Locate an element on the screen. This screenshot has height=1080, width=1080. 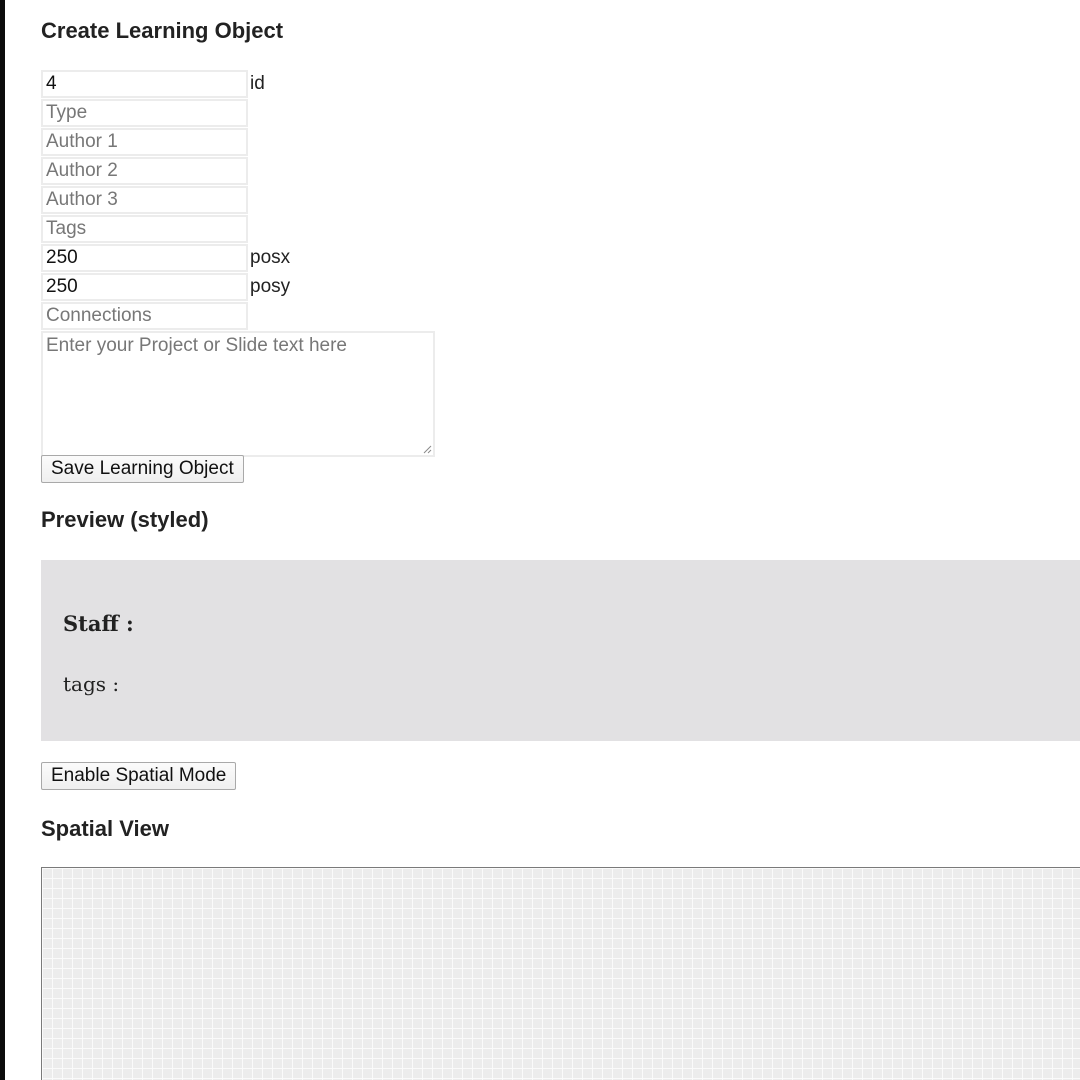
id-label: id is located at coordinates (257, 83).